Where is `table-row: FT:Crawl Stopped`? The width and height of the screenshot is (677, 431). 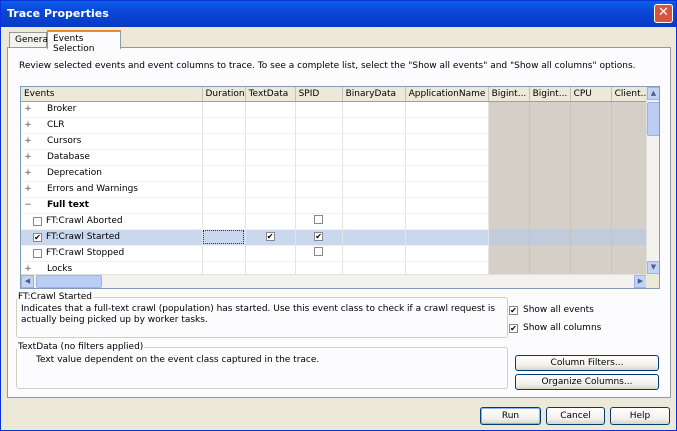
table-row: FT:Crawl Stopped is located at coordinates (336, 253).